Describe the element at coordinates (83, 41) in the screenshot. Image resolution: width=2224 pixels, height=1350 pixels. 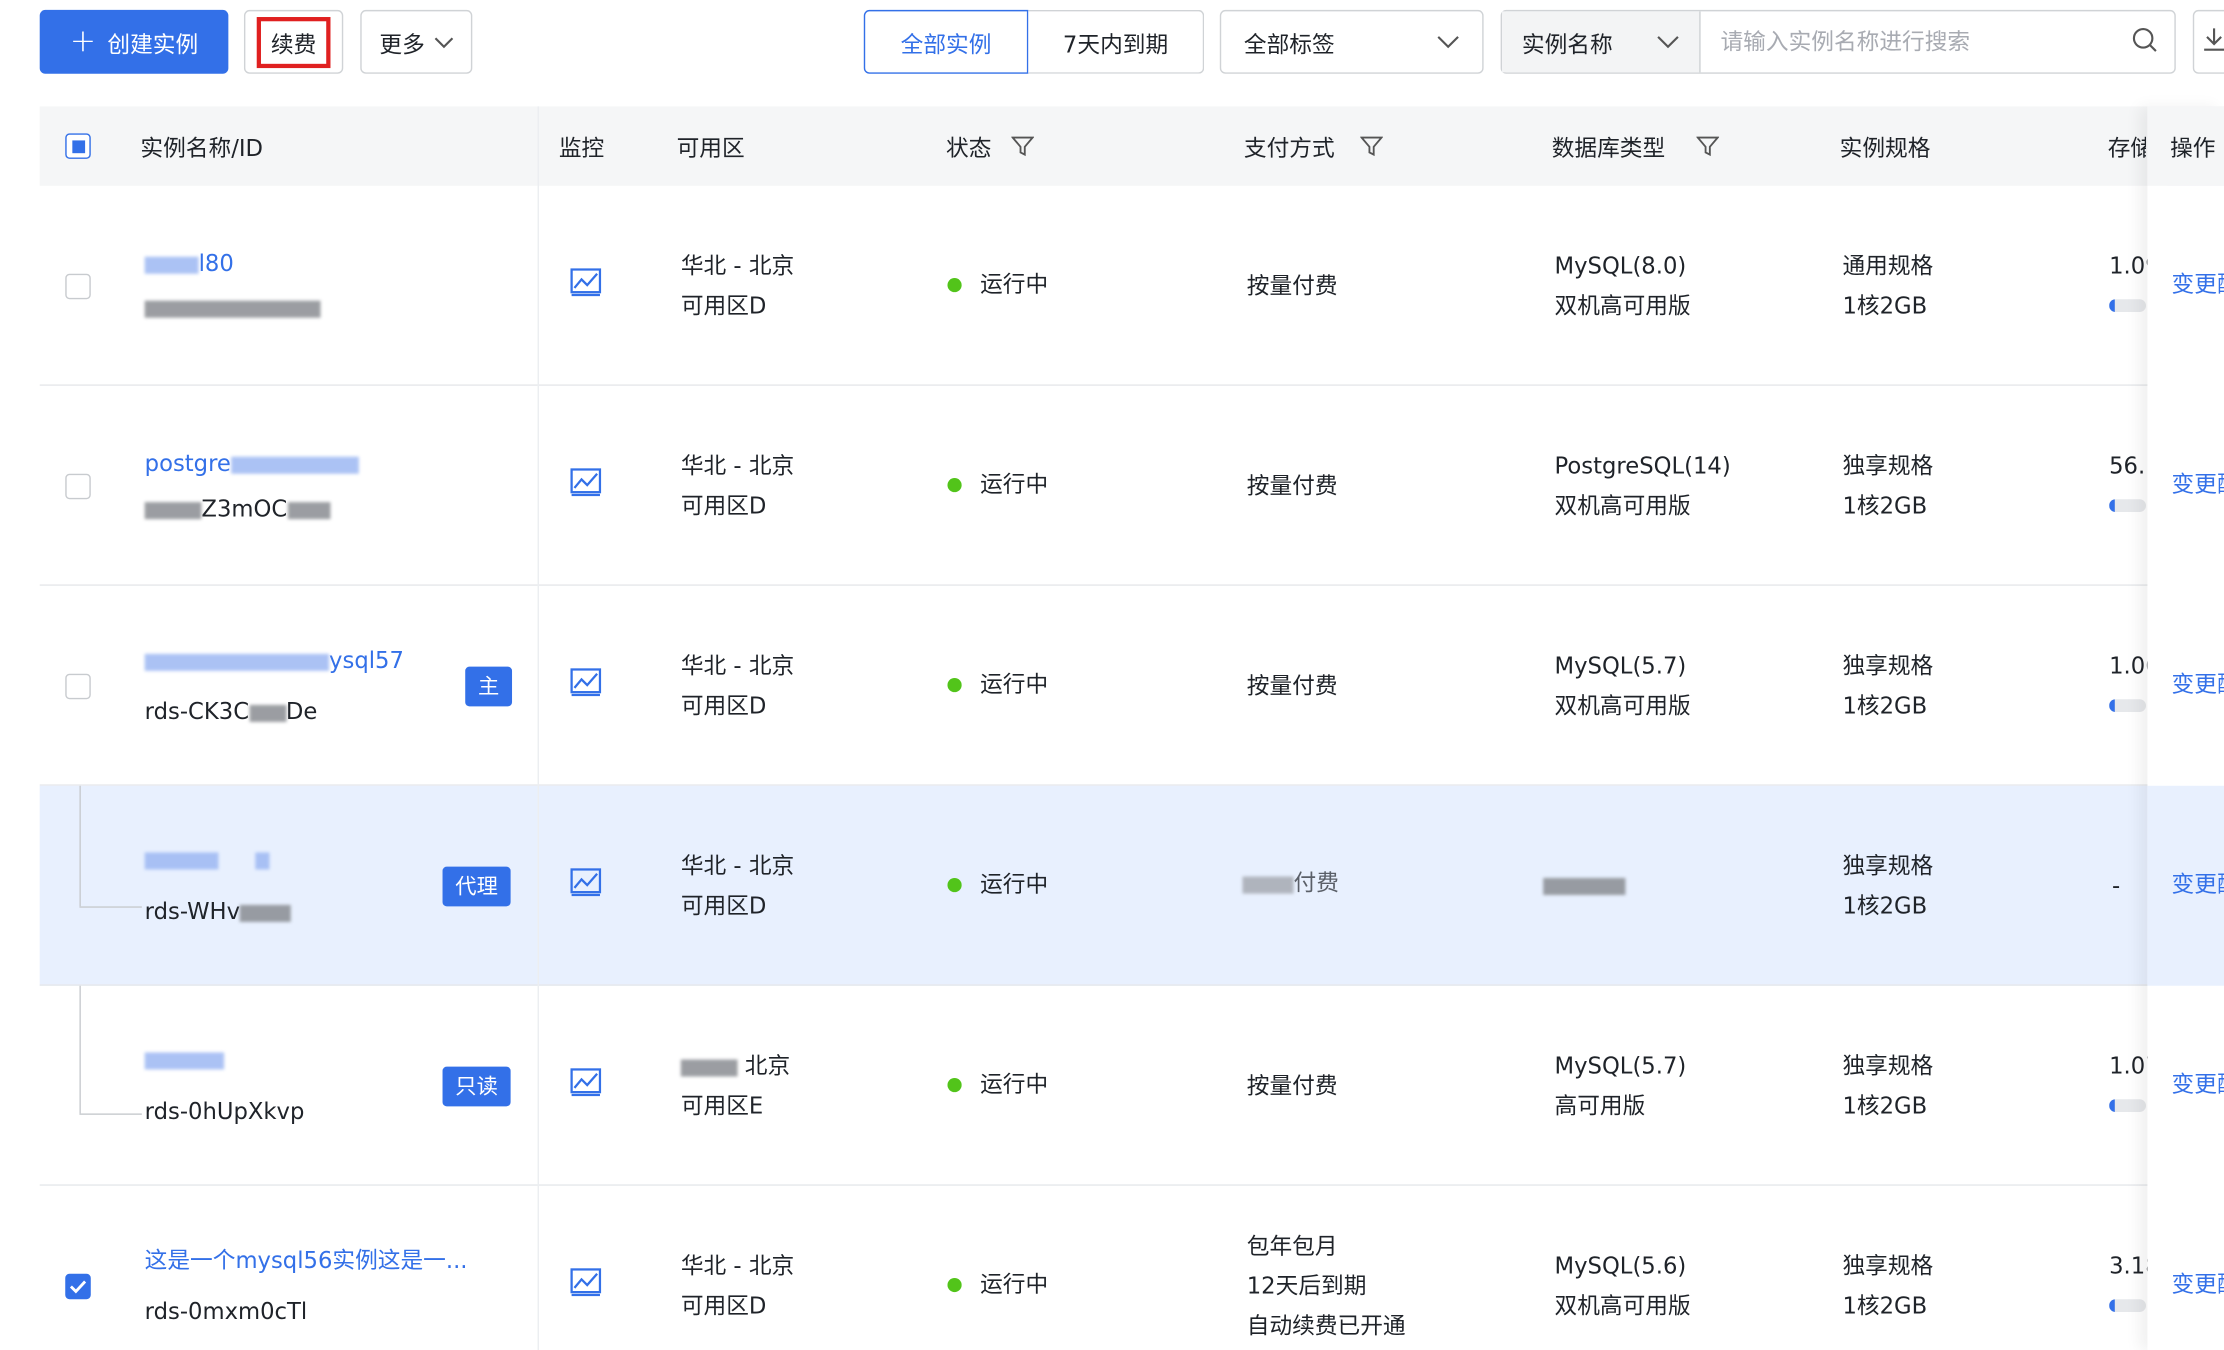
I see `plus-icon: +` at that location.